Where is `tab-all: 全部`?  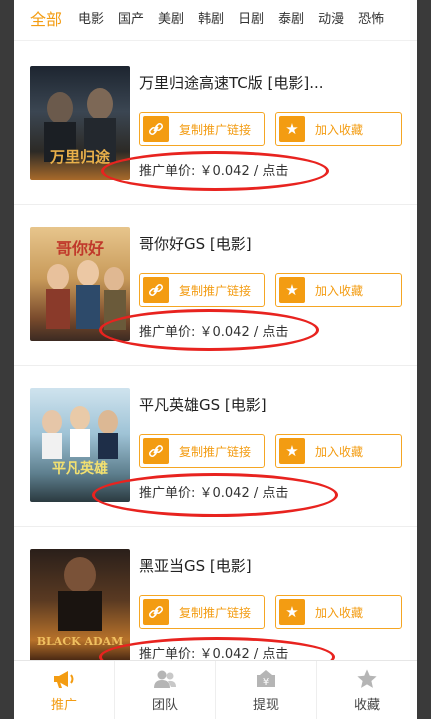
tab-all: 全部 is located at coordinates (42, 20).